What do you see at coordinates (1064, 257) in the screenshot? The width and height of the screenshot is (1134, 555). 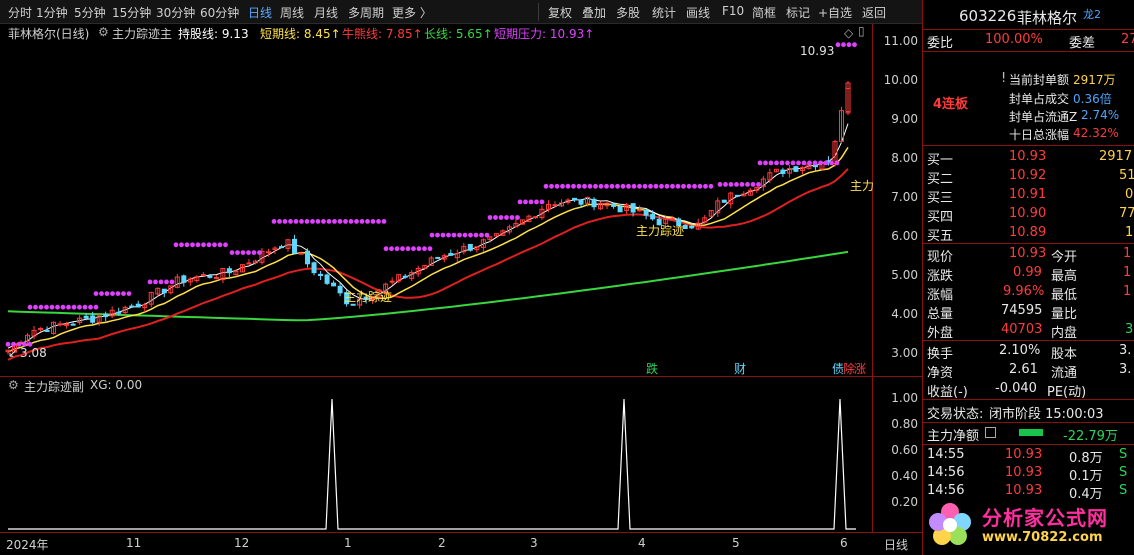 I see `quote-label: 今开` at bounding box center [1064, 257].